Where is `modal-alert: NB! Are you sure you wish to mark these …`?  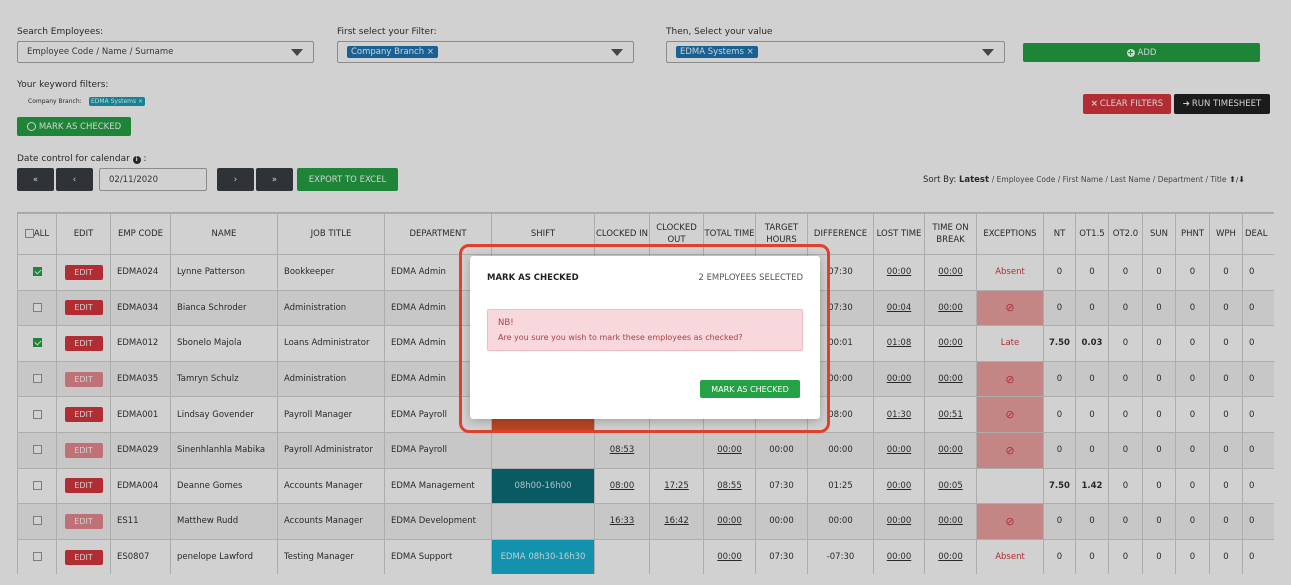
modal-alert: NB! Are you sure you wish to mark these … is located at coordinates (645, 330).